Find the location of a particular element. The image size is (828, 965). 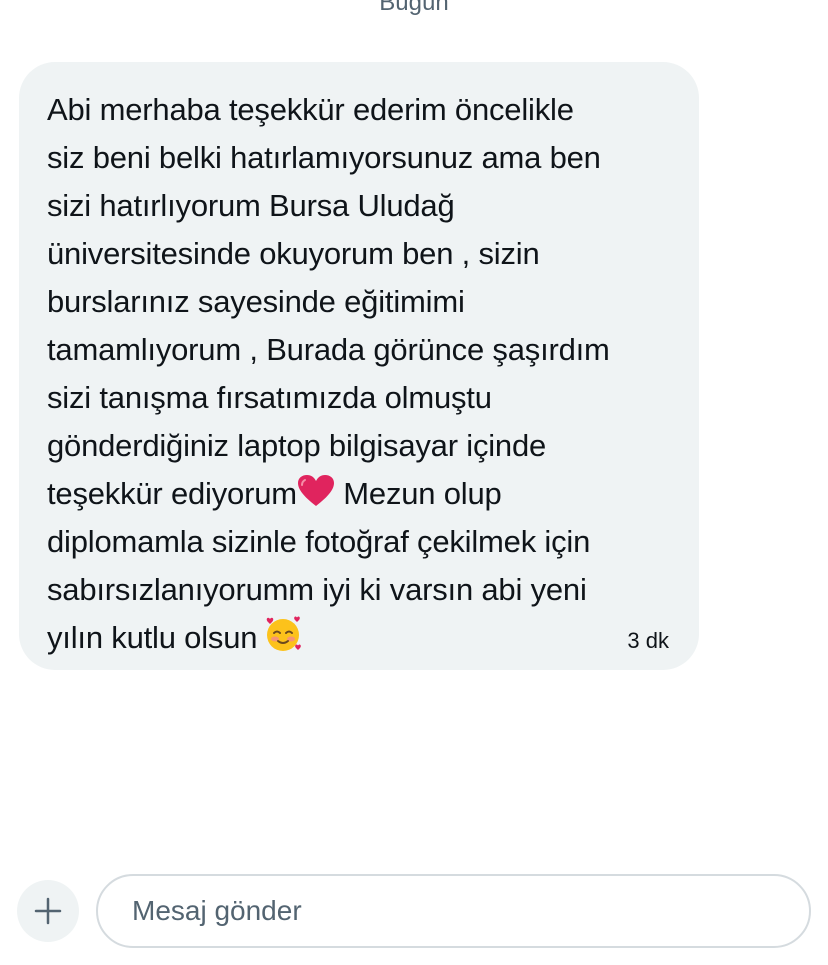

add-attachment-button is located at coordinates (48, 911).